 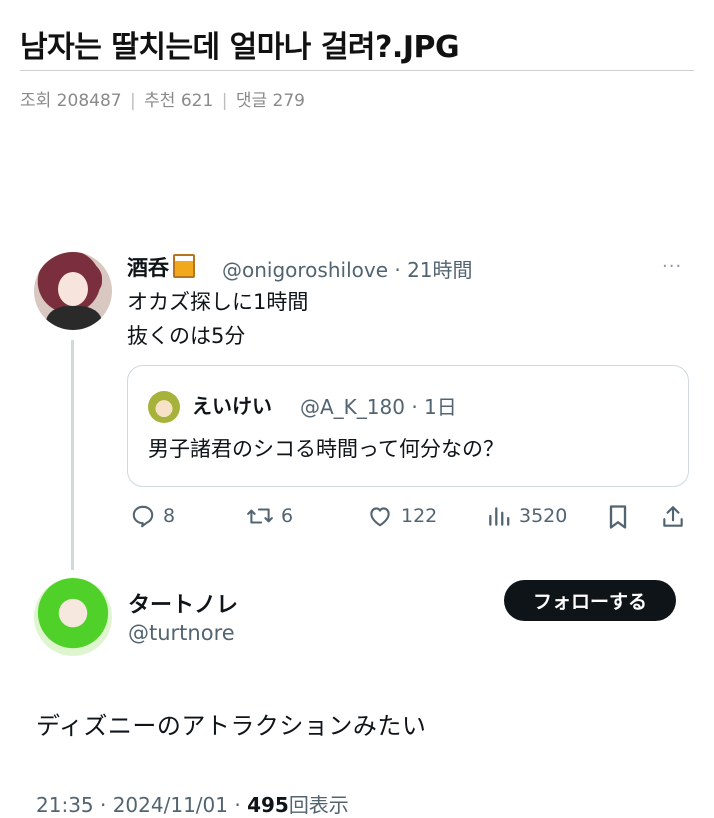 I want to click on views-count: 3520, so click(x=543, y=516).